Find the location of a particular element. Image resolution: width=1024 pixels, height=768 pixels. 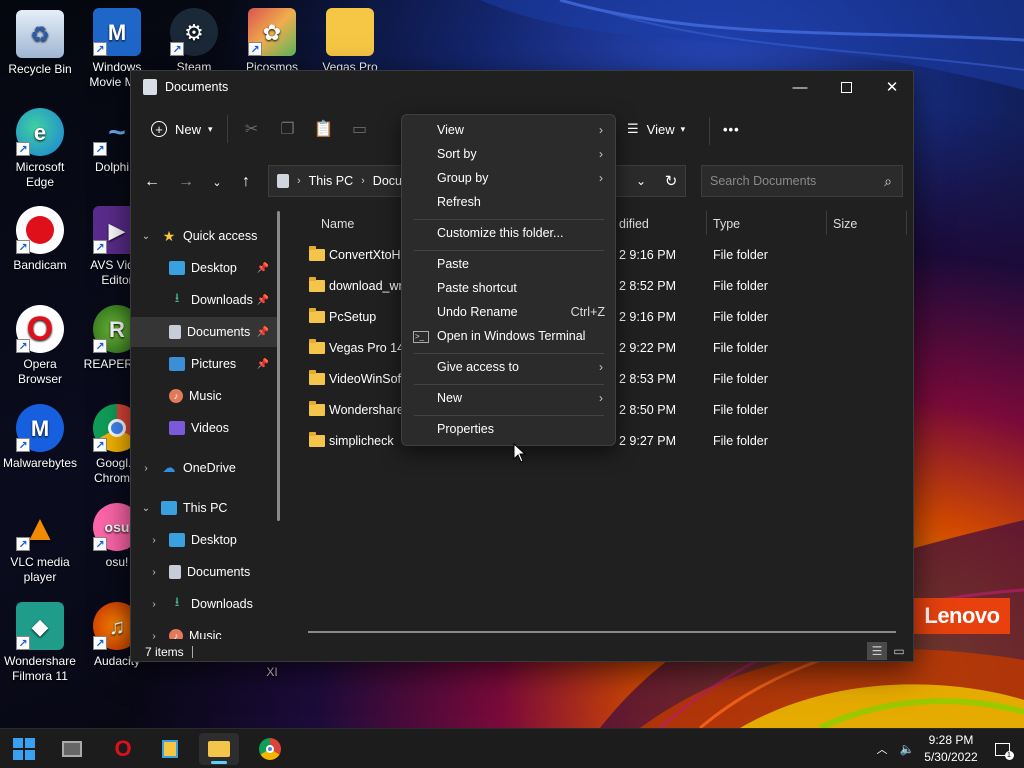

desktop-icon-vegas-pro: Vegas Pro is located at coordinates (350, 41).